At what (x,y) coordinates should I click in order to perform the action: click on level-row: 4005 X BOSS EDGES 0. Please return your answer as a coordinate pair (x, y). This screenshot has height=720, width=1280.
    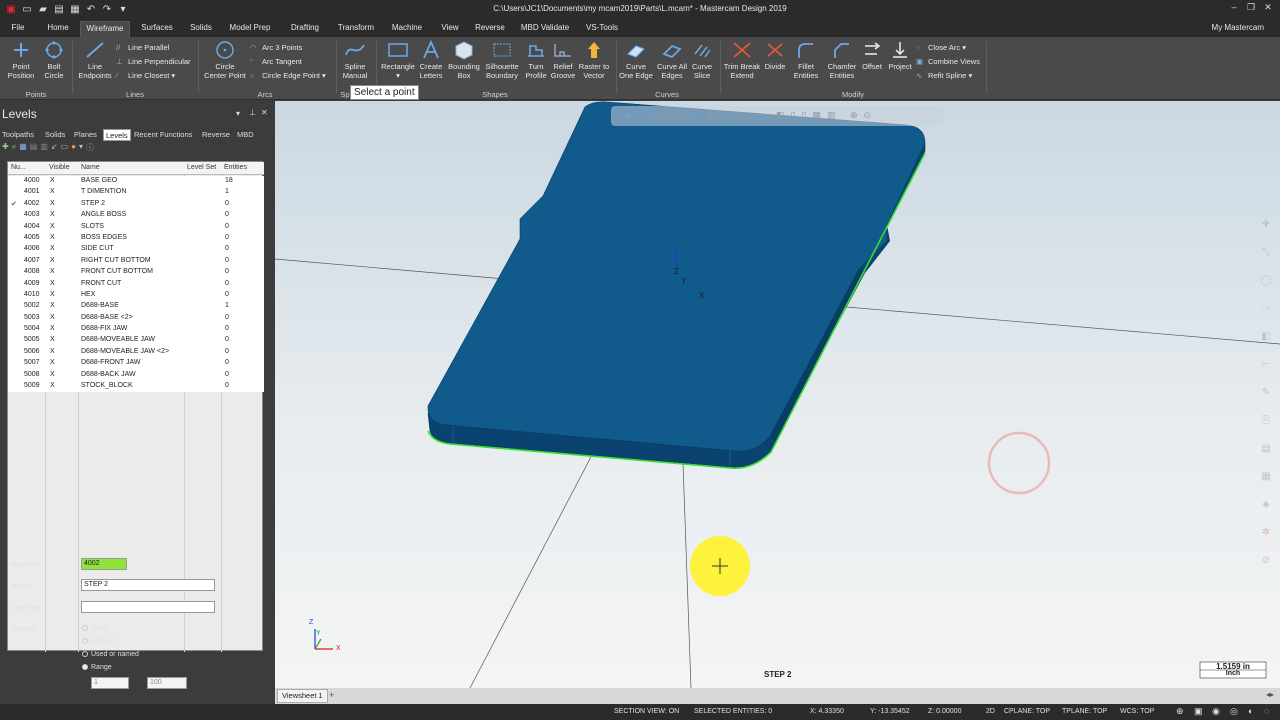
    Looking at the image, I should click on (136, 238).